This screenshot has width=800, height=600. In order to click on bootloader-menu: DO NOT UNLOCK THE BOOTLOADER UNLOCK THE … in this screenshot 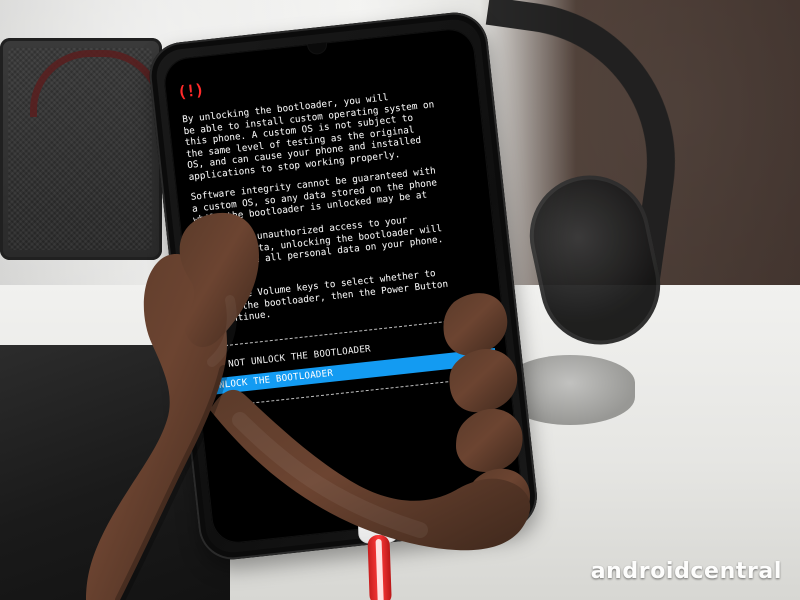, I will do `click(351, 360)`.